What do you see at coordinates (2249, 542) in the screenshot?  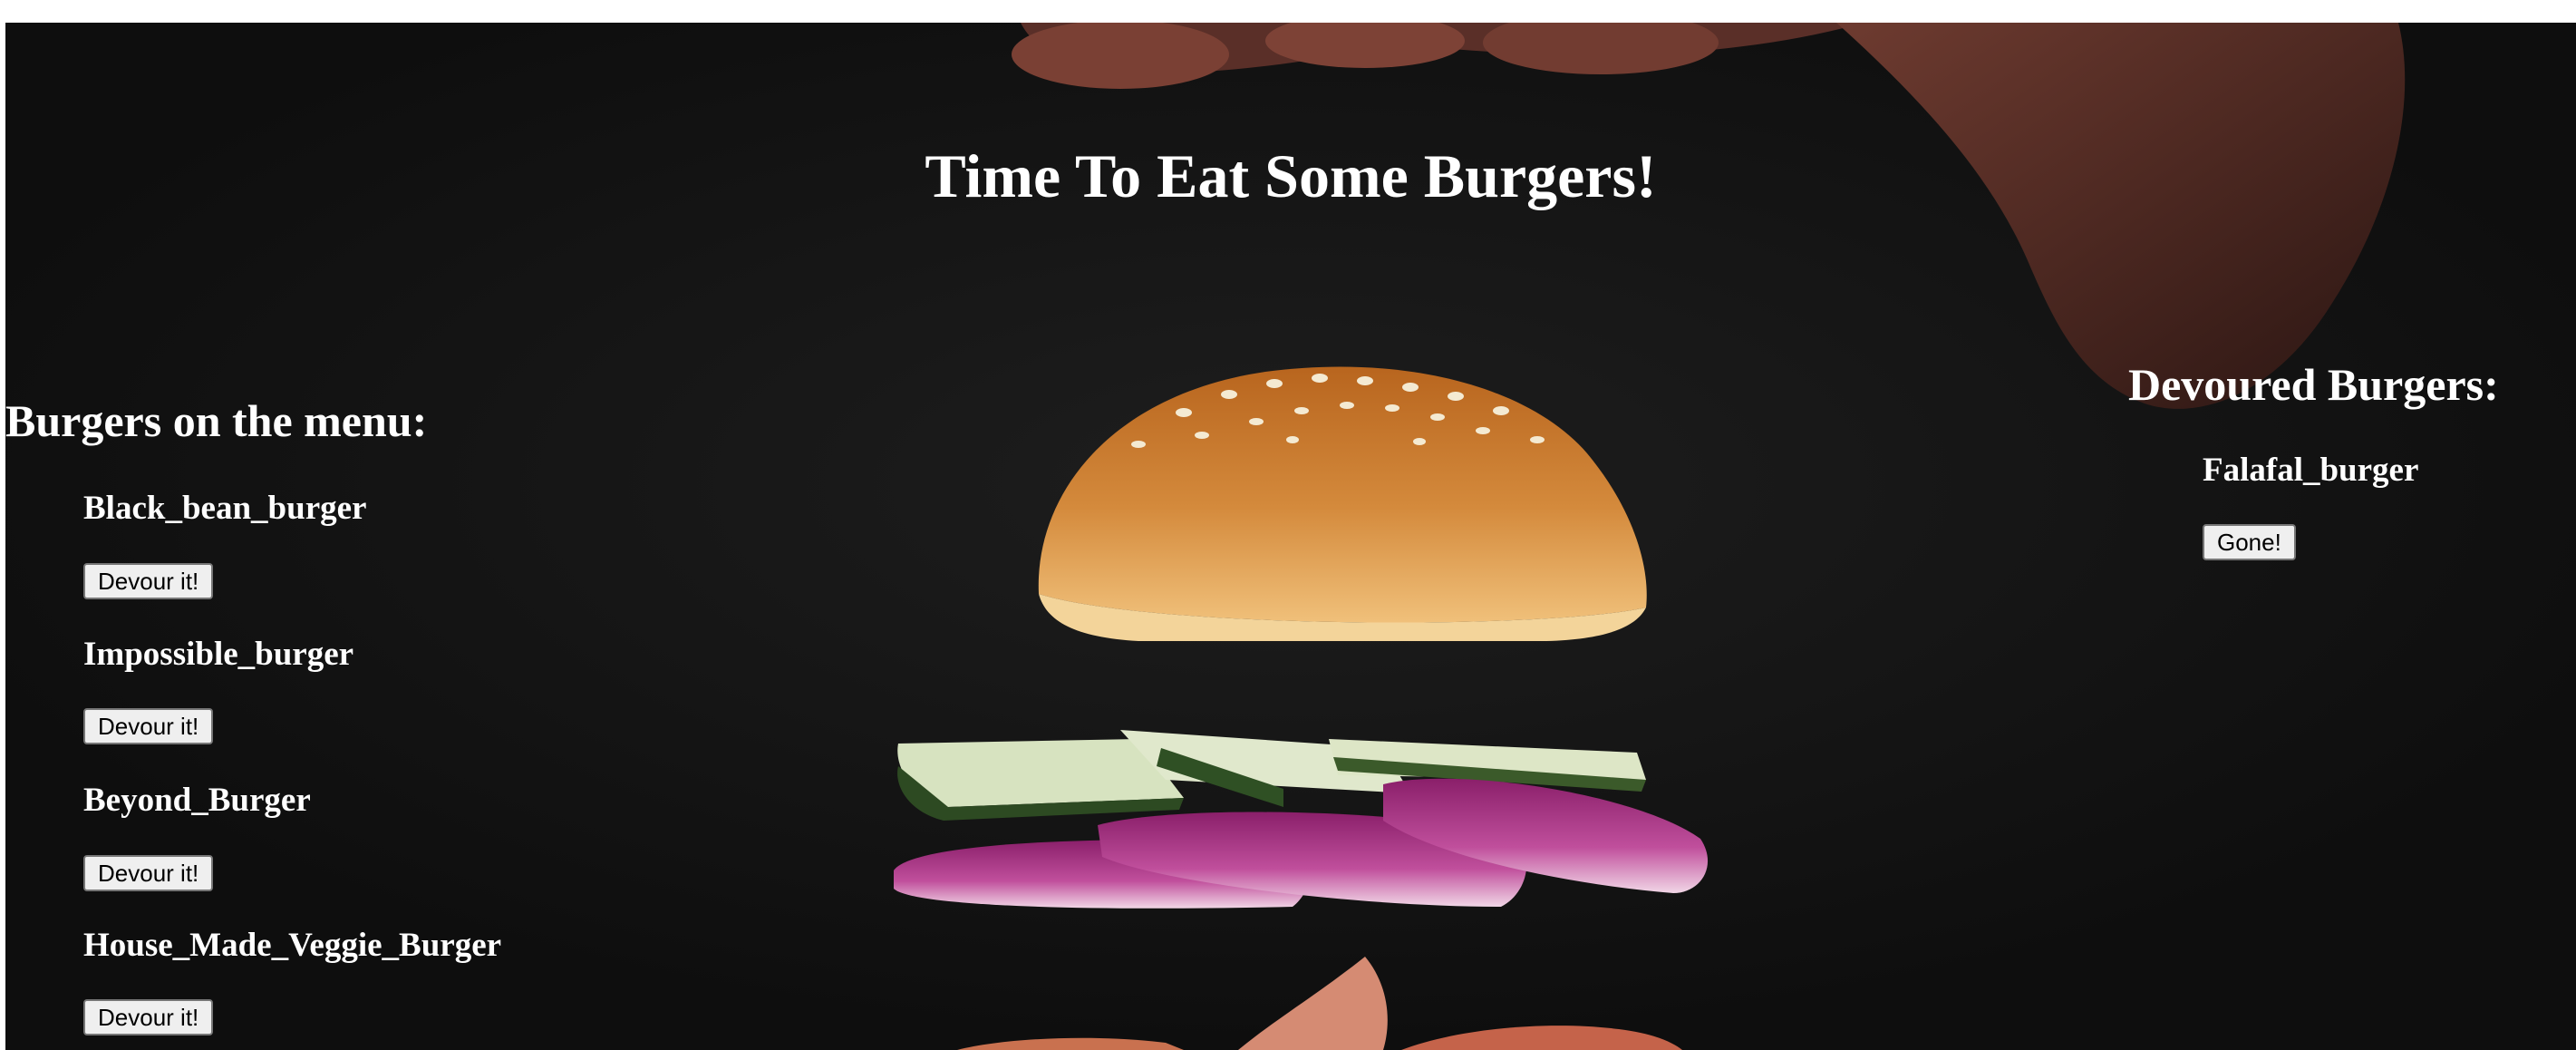 I see `gone-button: Gone!` at bounding box center [2249, 542].